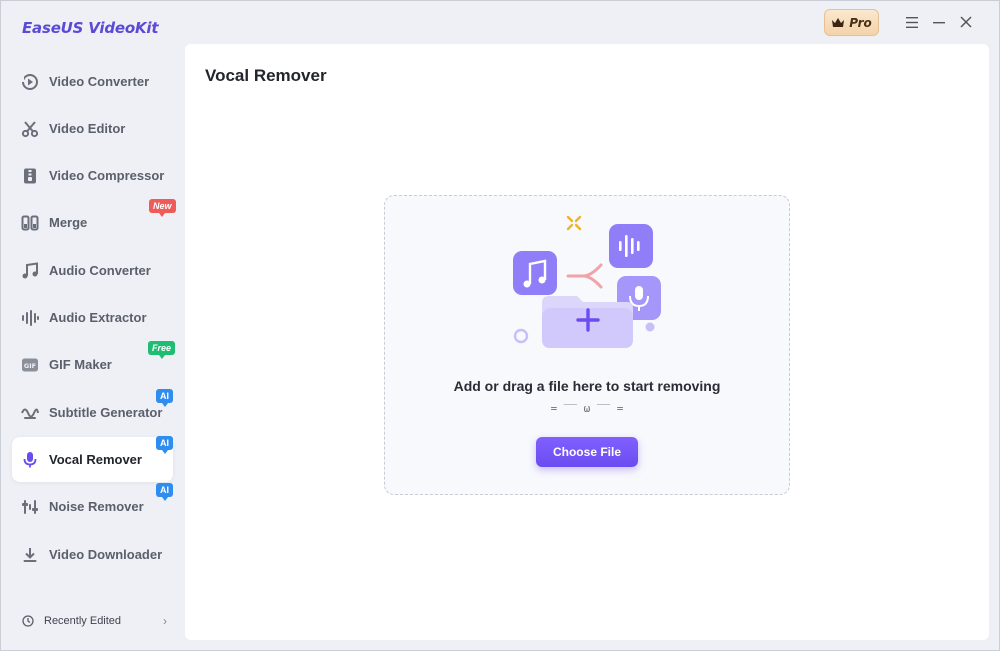  I want to click on video-converter-icon, so click(30, 82).